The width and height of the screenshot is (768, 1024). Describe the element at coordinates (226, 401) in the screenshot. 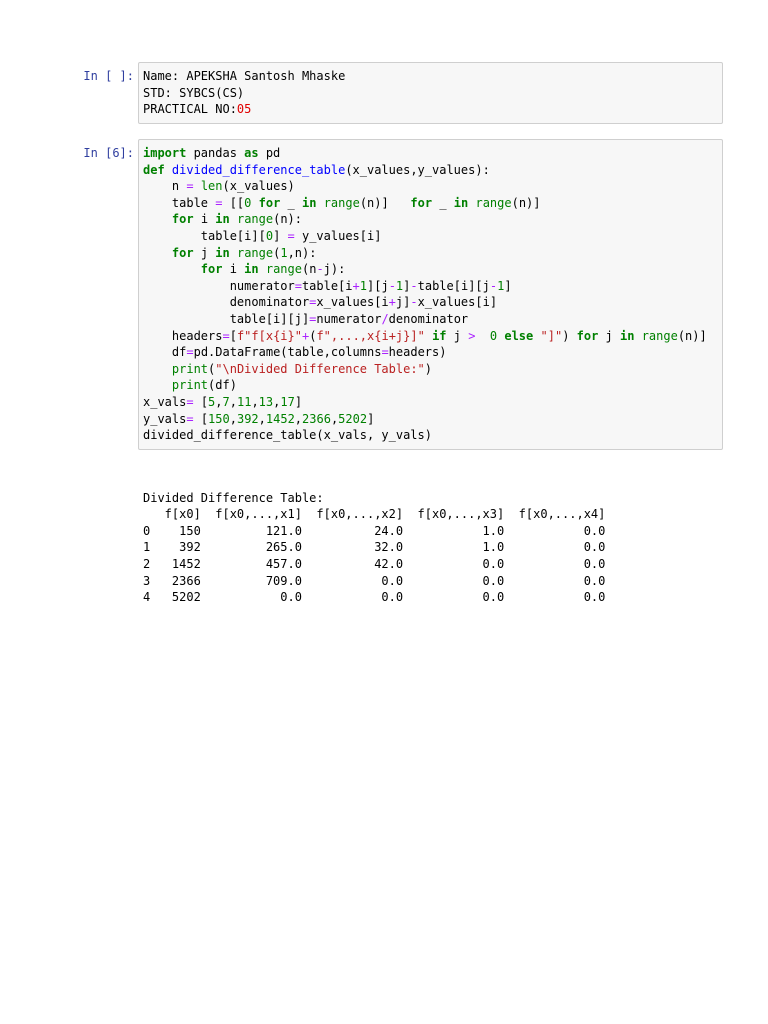

I see `code-token: 7` at that location.